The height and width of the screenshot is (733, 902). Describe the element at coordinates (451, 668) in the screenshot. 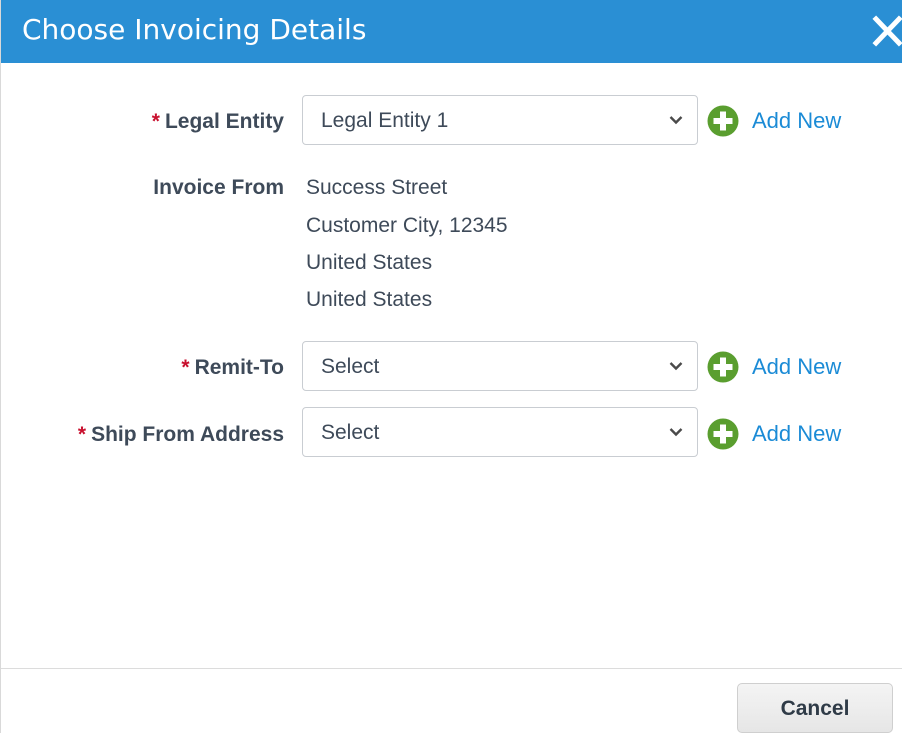

I see `footer-divider` at that location.